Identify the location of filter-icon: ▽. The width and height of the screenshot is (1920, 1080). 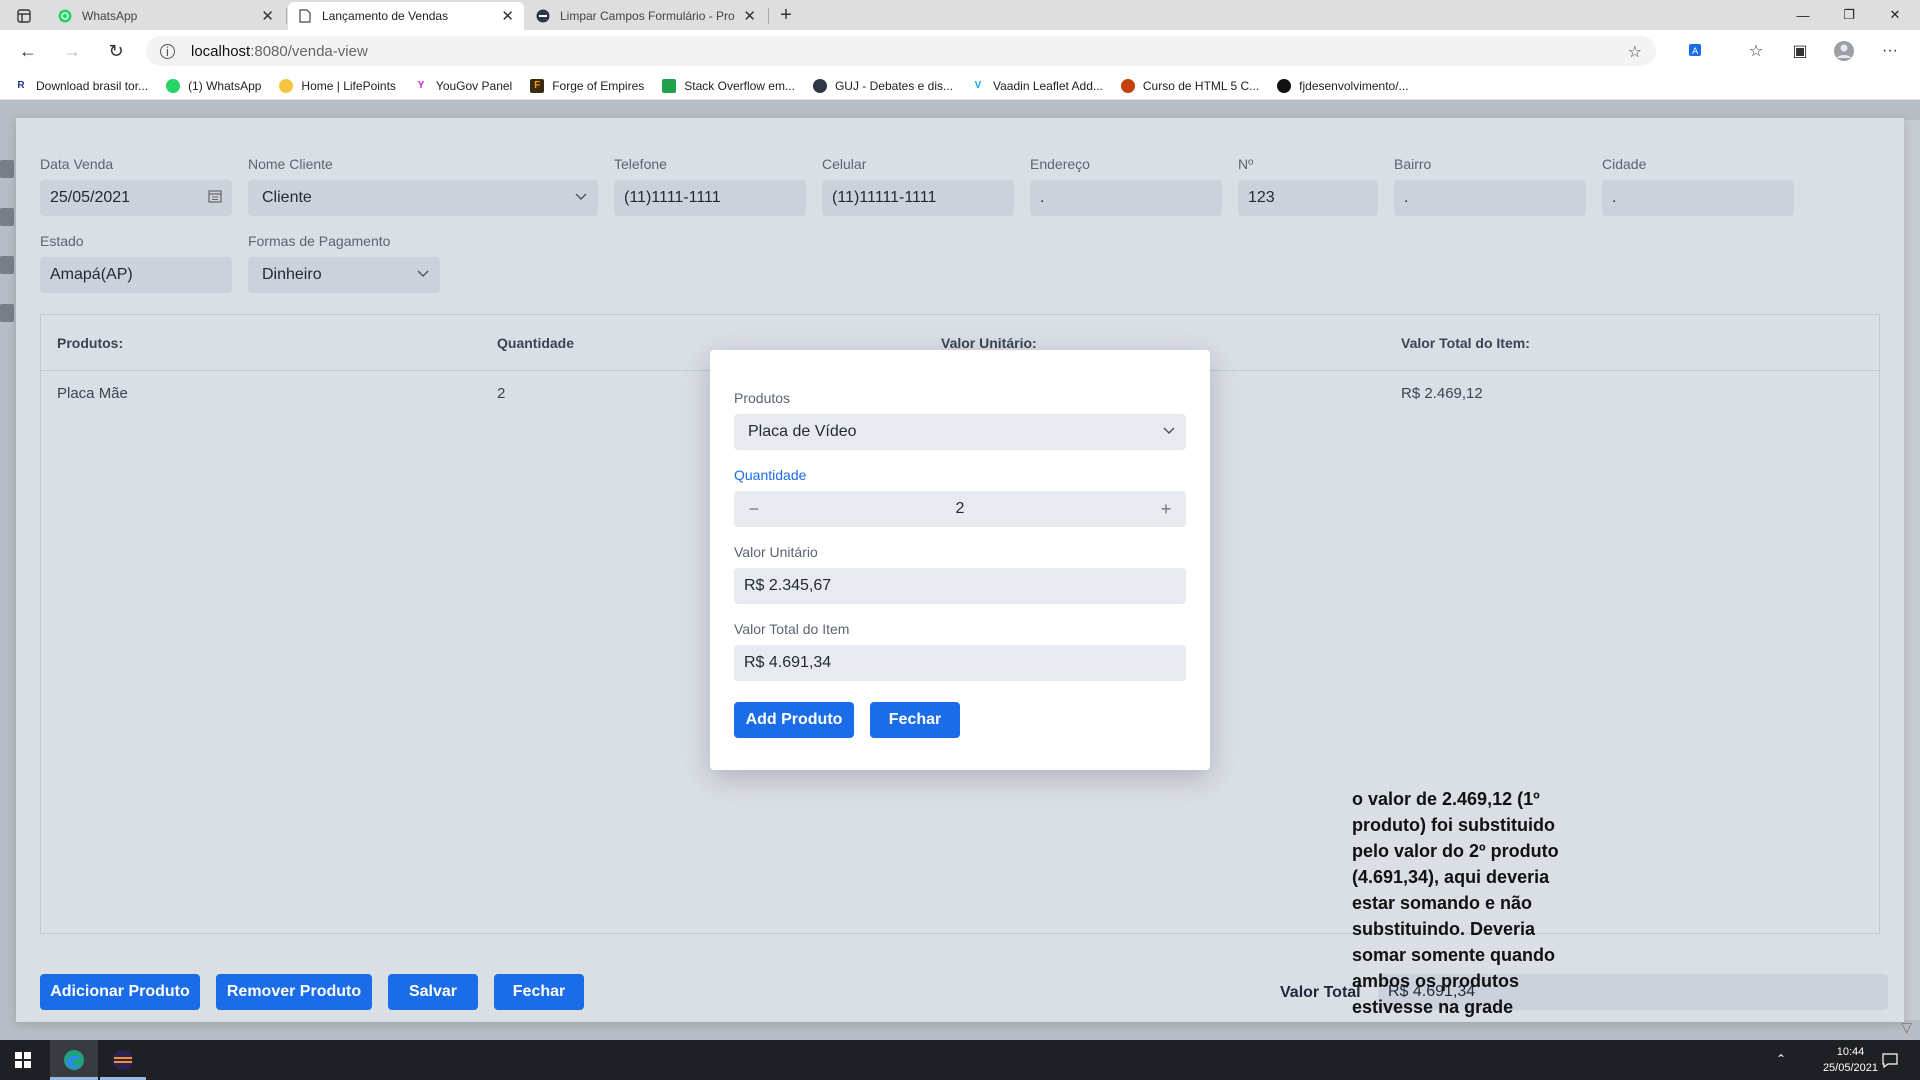
(1906, 1027).